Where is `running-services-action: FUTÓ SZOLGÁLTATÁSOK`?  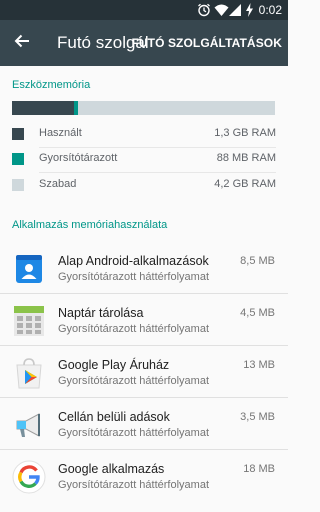
running-services-action: FUTÓ SZOLGÁLTATÁSOK is located at coordinates (206, 43).